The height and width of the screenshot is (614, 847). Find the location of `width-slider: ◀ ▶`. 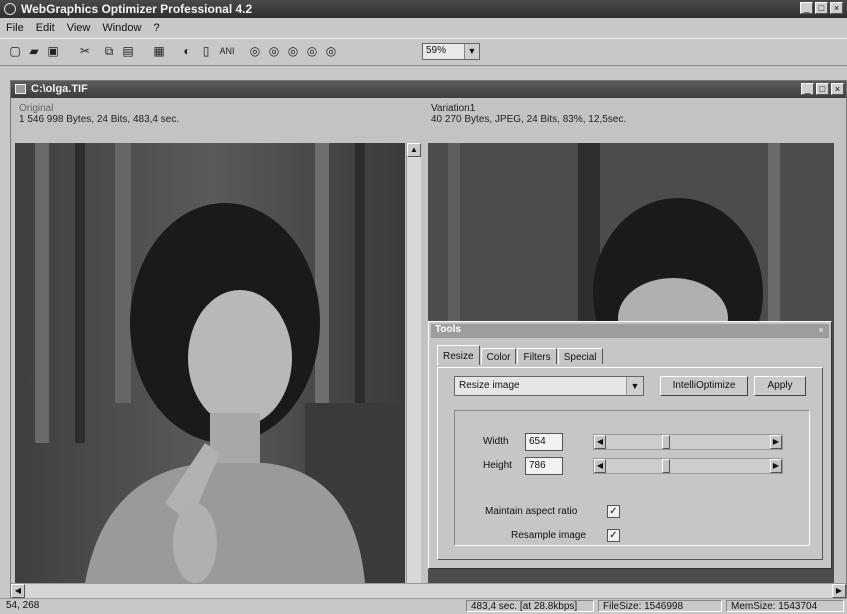

width-slider: ◀ ▶ is located at coordinates (688, 442).